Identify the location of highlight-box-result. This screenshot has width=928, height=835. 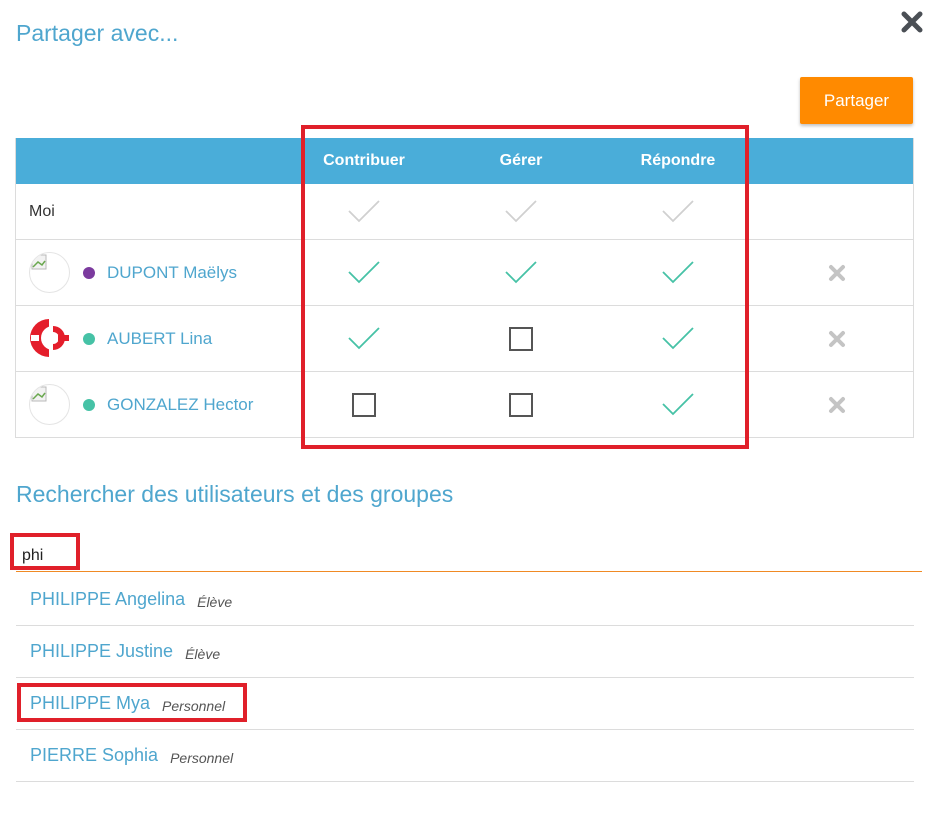
(132, 702).